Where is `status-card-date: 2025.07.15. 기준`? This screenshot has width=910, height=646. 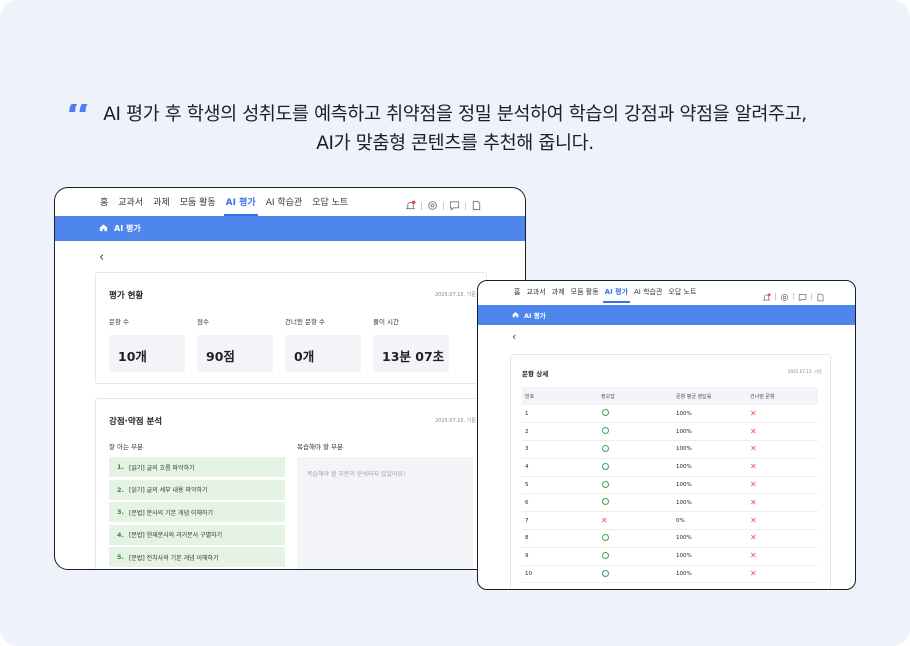 status-card-date: 2025.07.15. 기준 is located at coordinates (455, 295).